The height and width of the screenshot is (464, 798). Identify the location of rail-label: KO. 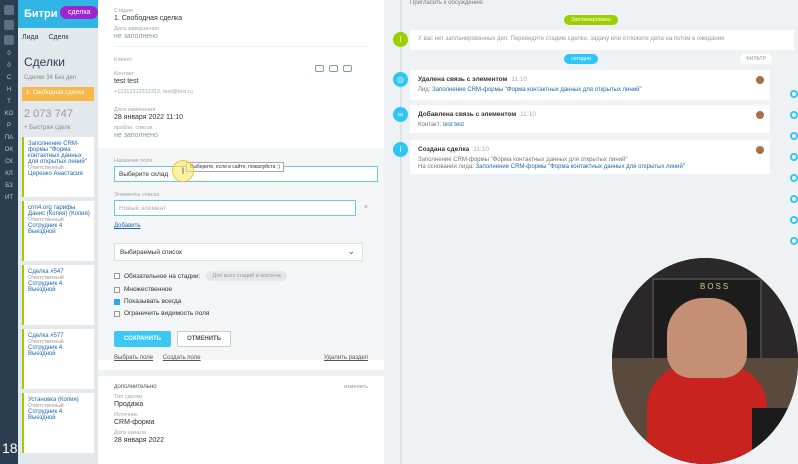
(9, 114).